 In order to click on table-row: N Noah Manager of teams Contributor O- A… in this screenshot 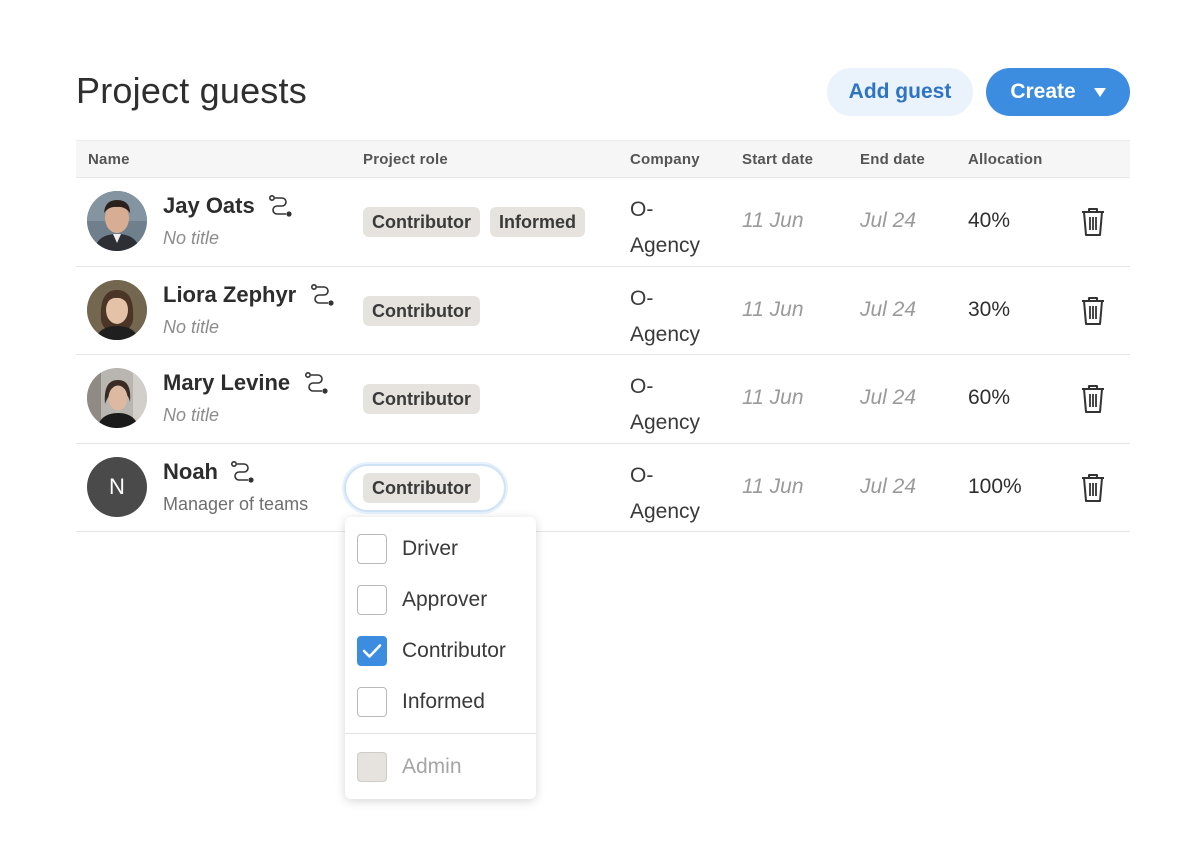, I will do `click(603, 488)`.